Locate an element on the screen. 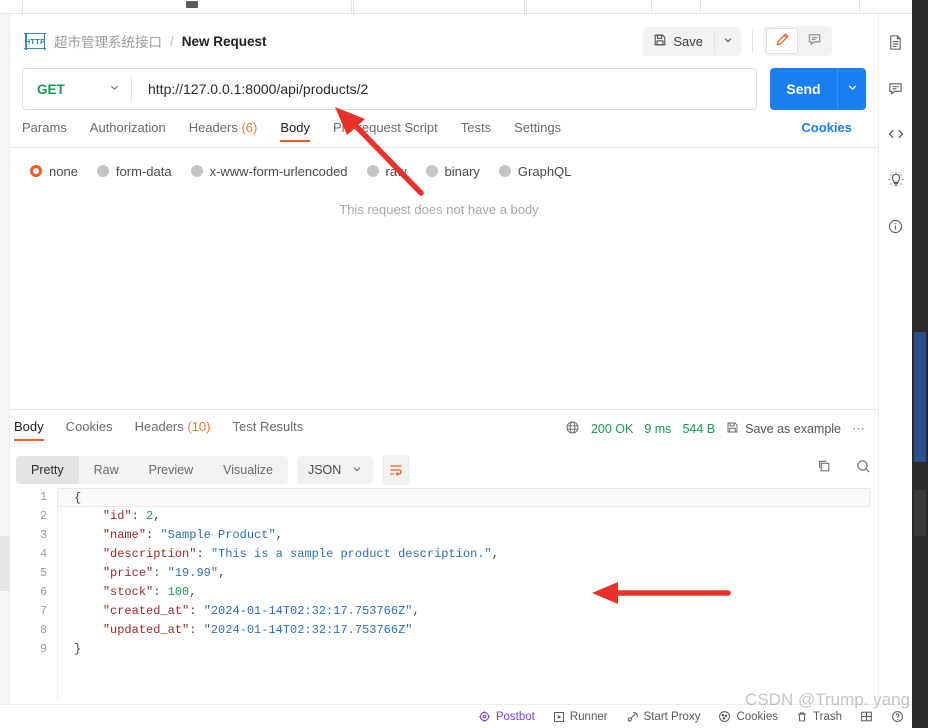 This screenshot has width=928, height=728. status-bar-label: Trash is located at coordinates (827, 716).